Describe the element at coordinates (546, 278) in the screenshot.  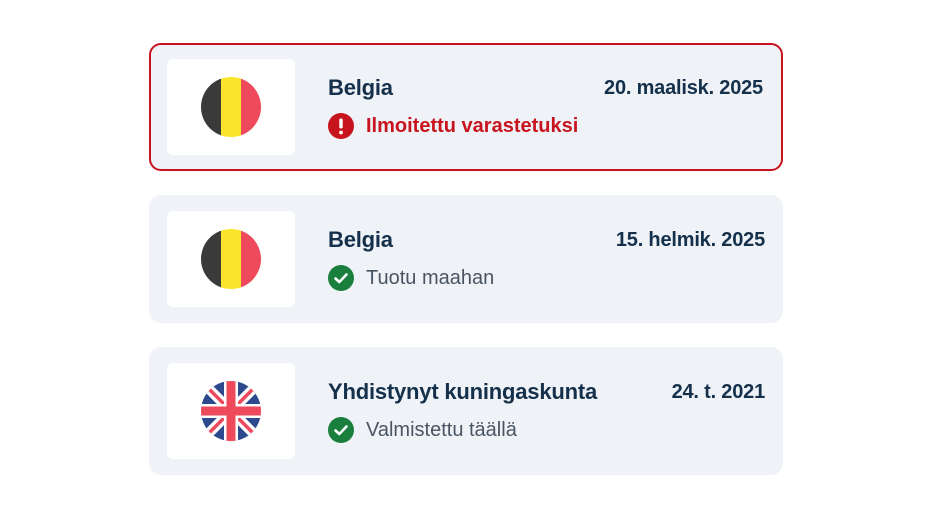
I see `status-row: Tuotu maahan` at that location.